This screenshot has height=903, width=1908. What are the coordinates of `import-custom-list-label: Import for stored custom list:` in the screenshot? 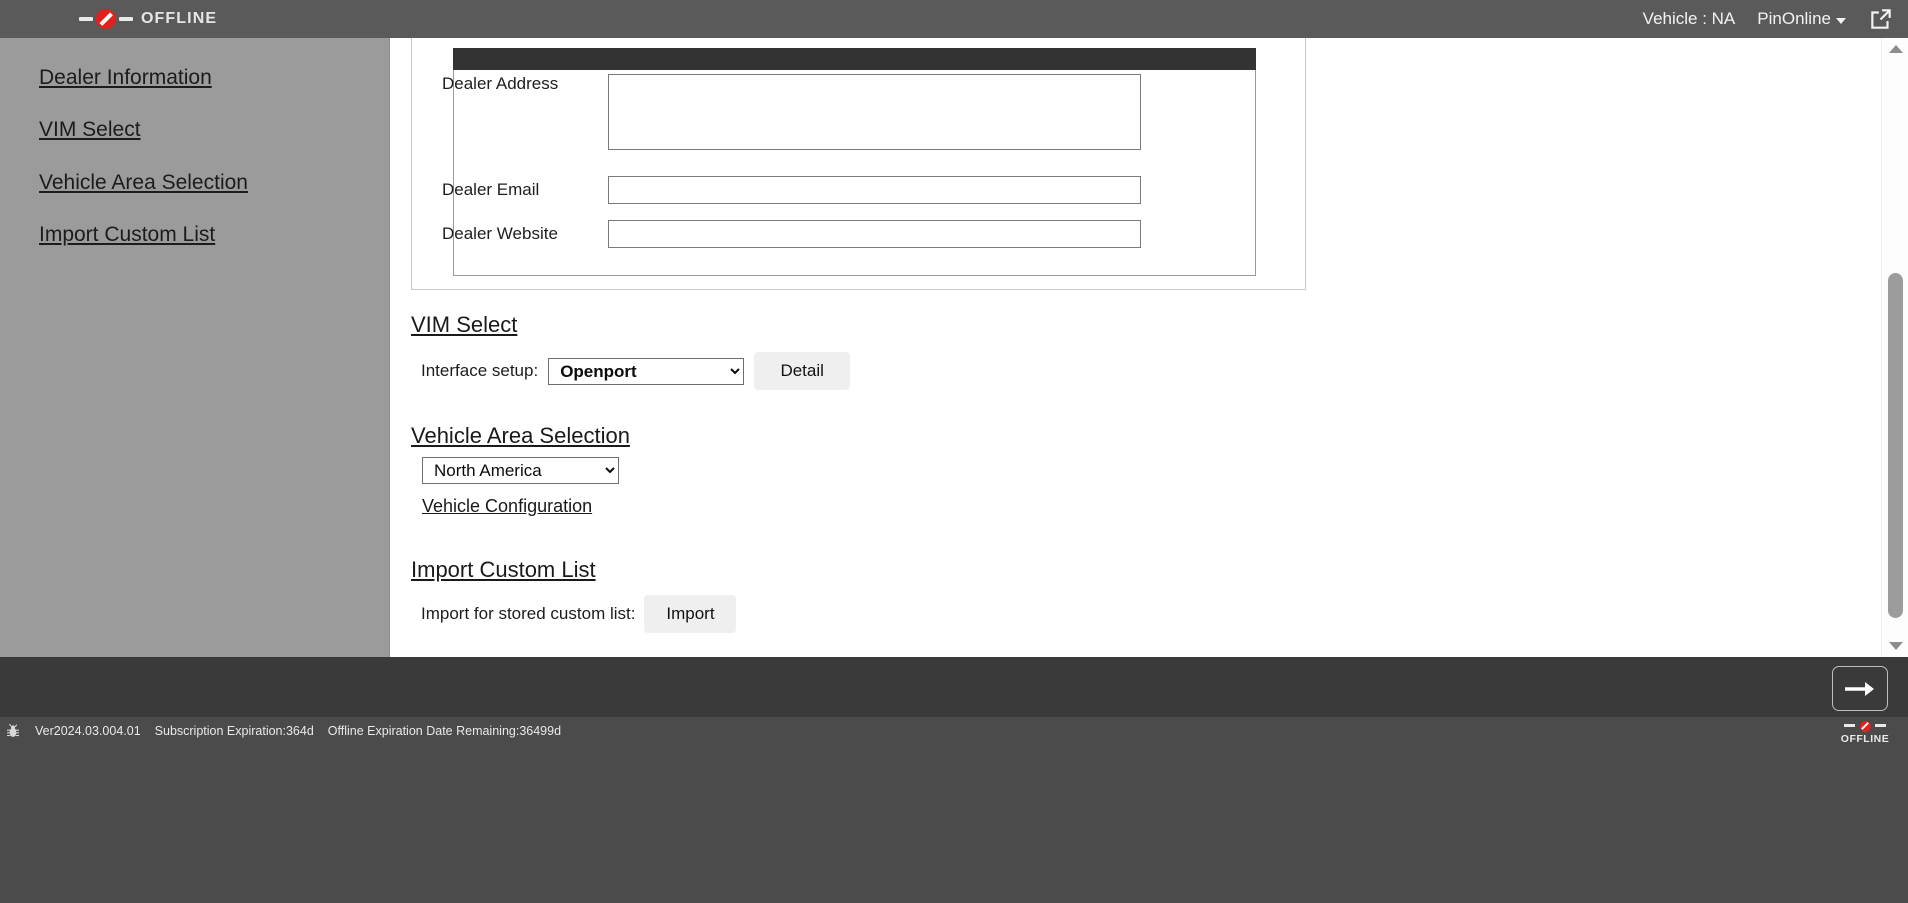 It's located at (528, 613).